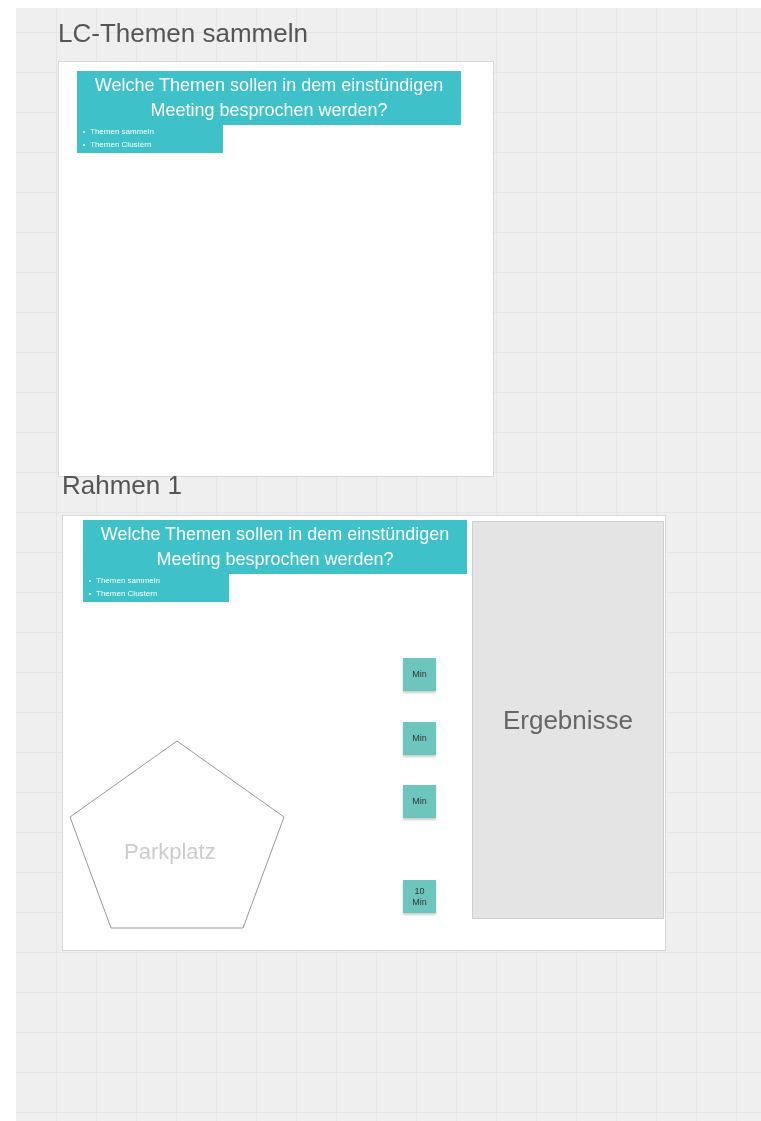 This screenshot has height=1121, width=761. Describe the element at coordinates (183, 33) in the screenshot. I see `frame-title: LC-Themen sammeln` at that location.